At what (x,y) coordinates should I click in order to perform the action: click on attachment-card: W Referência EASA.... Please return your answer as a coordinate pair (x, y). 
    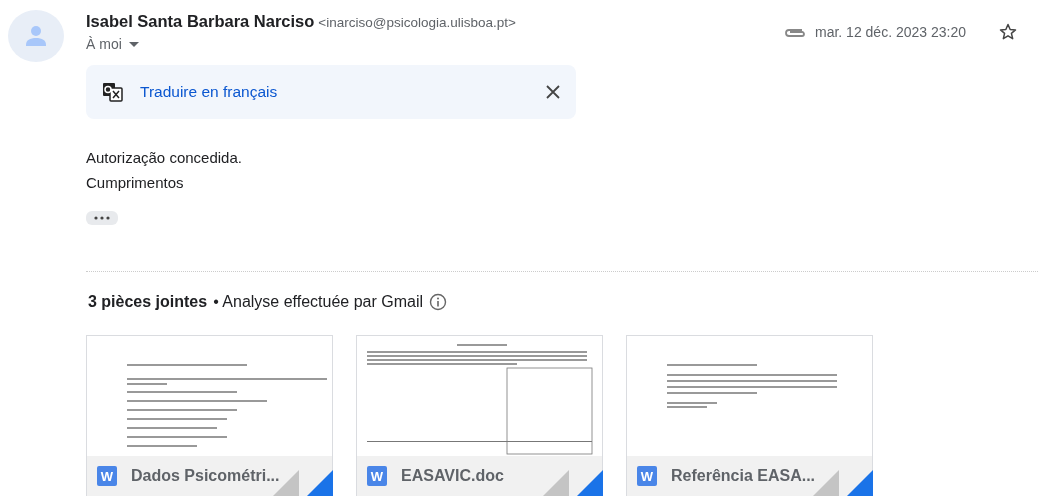
    Looking at the image, I should click on (749, 415).